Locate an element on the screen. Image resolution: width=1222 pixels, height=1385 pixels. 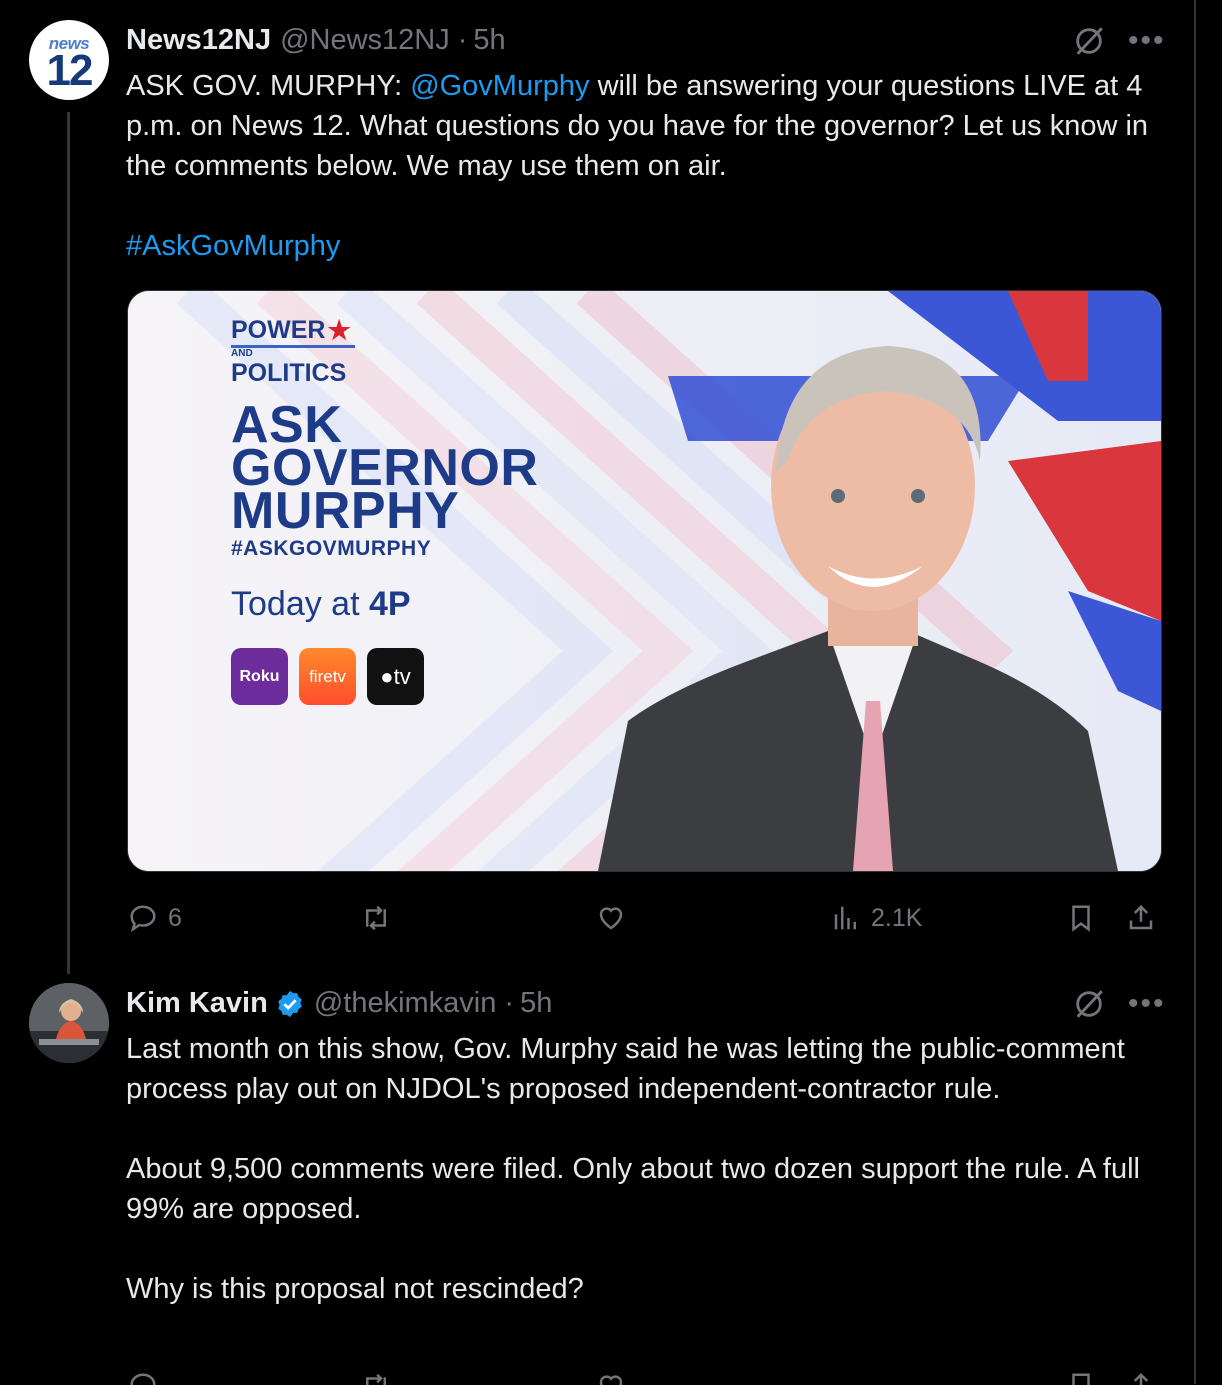
handle: @News12NJ is located at coordinates (365, 40).